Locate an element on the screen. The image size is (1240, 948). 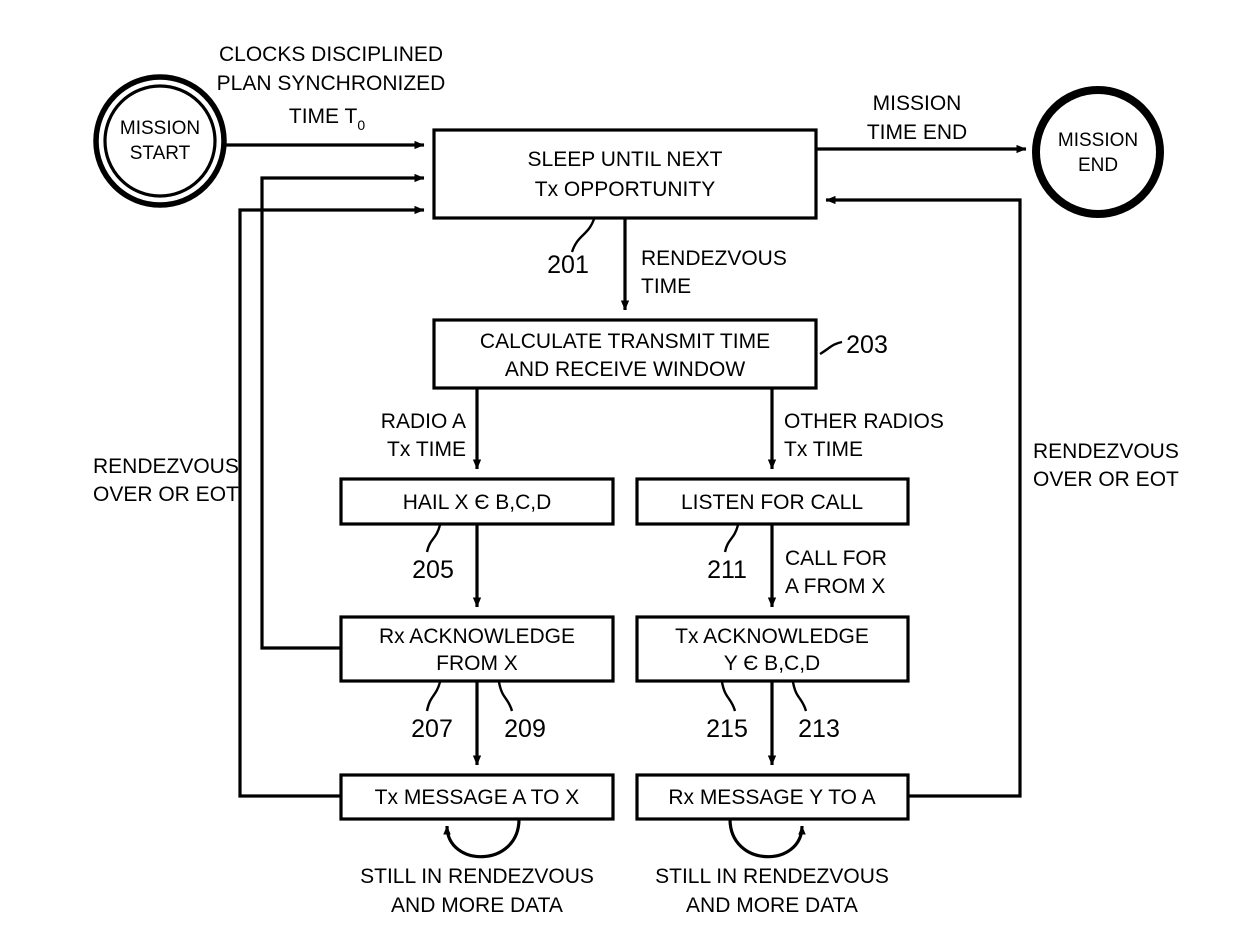
listen-box-line1: LISTEN FOR CALL is located at coordinates (772, 502).